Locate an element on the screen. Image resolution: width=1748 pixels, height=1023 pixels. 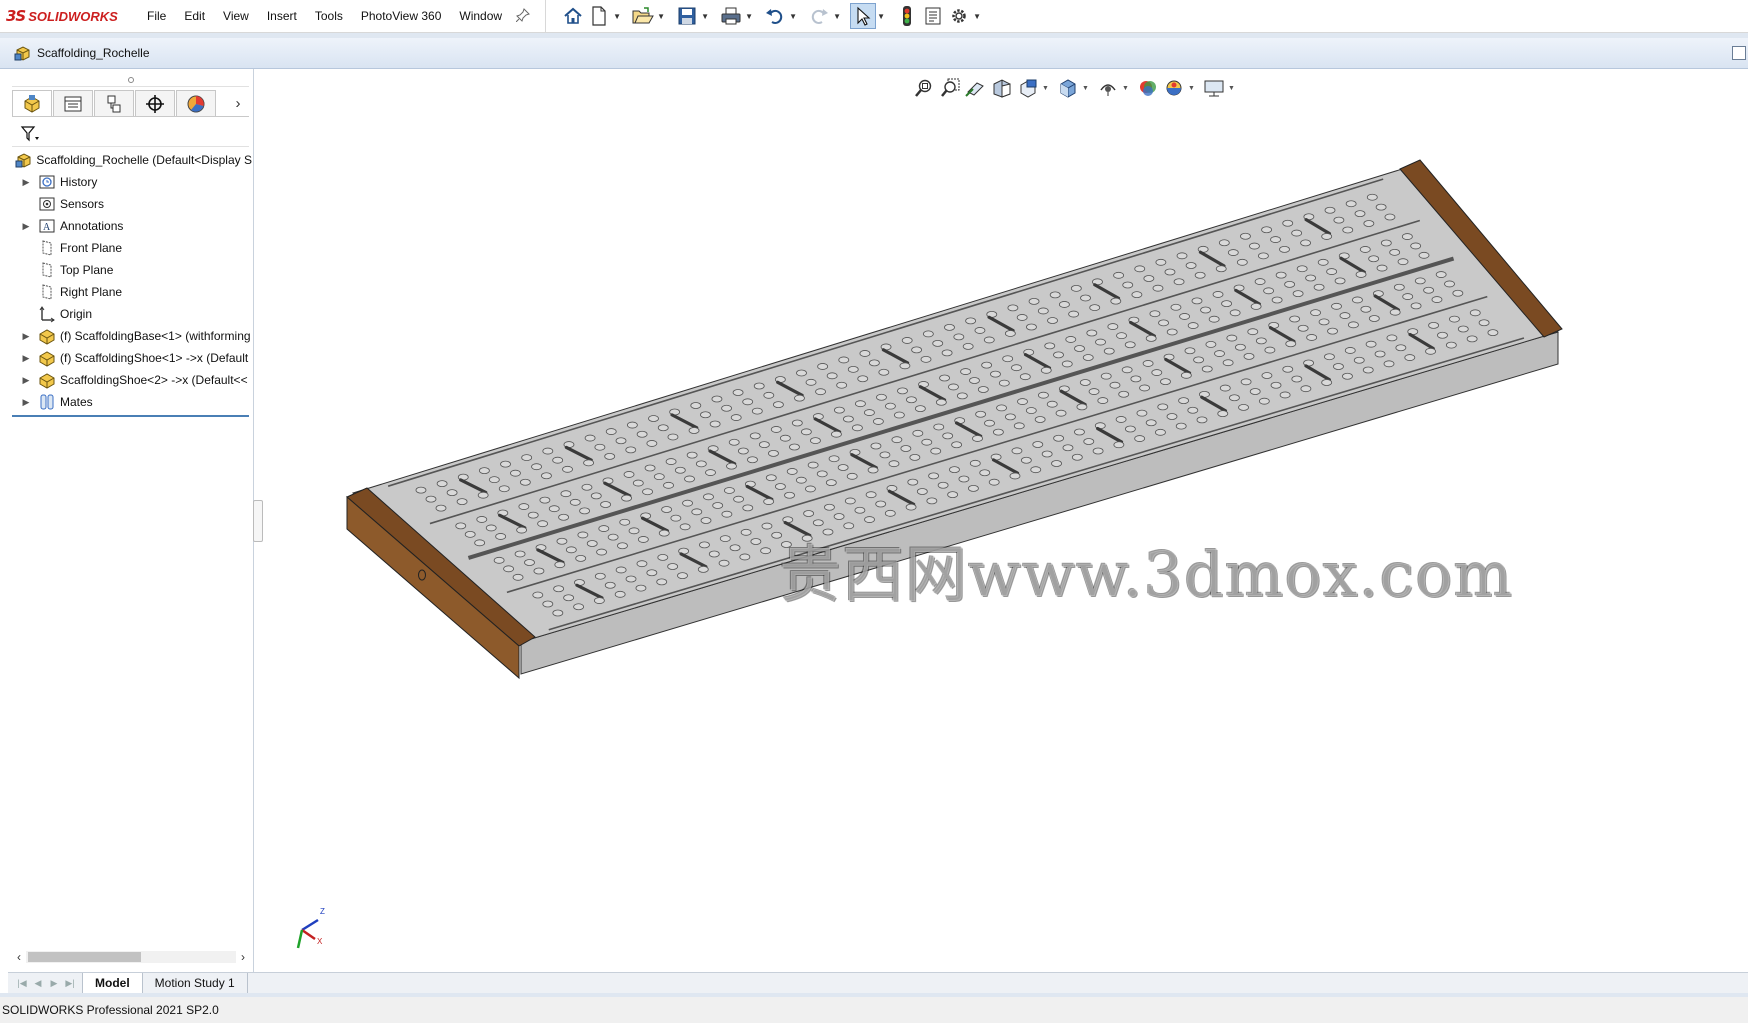
scroll-right-icon: › is located at coordinates (243, 957).